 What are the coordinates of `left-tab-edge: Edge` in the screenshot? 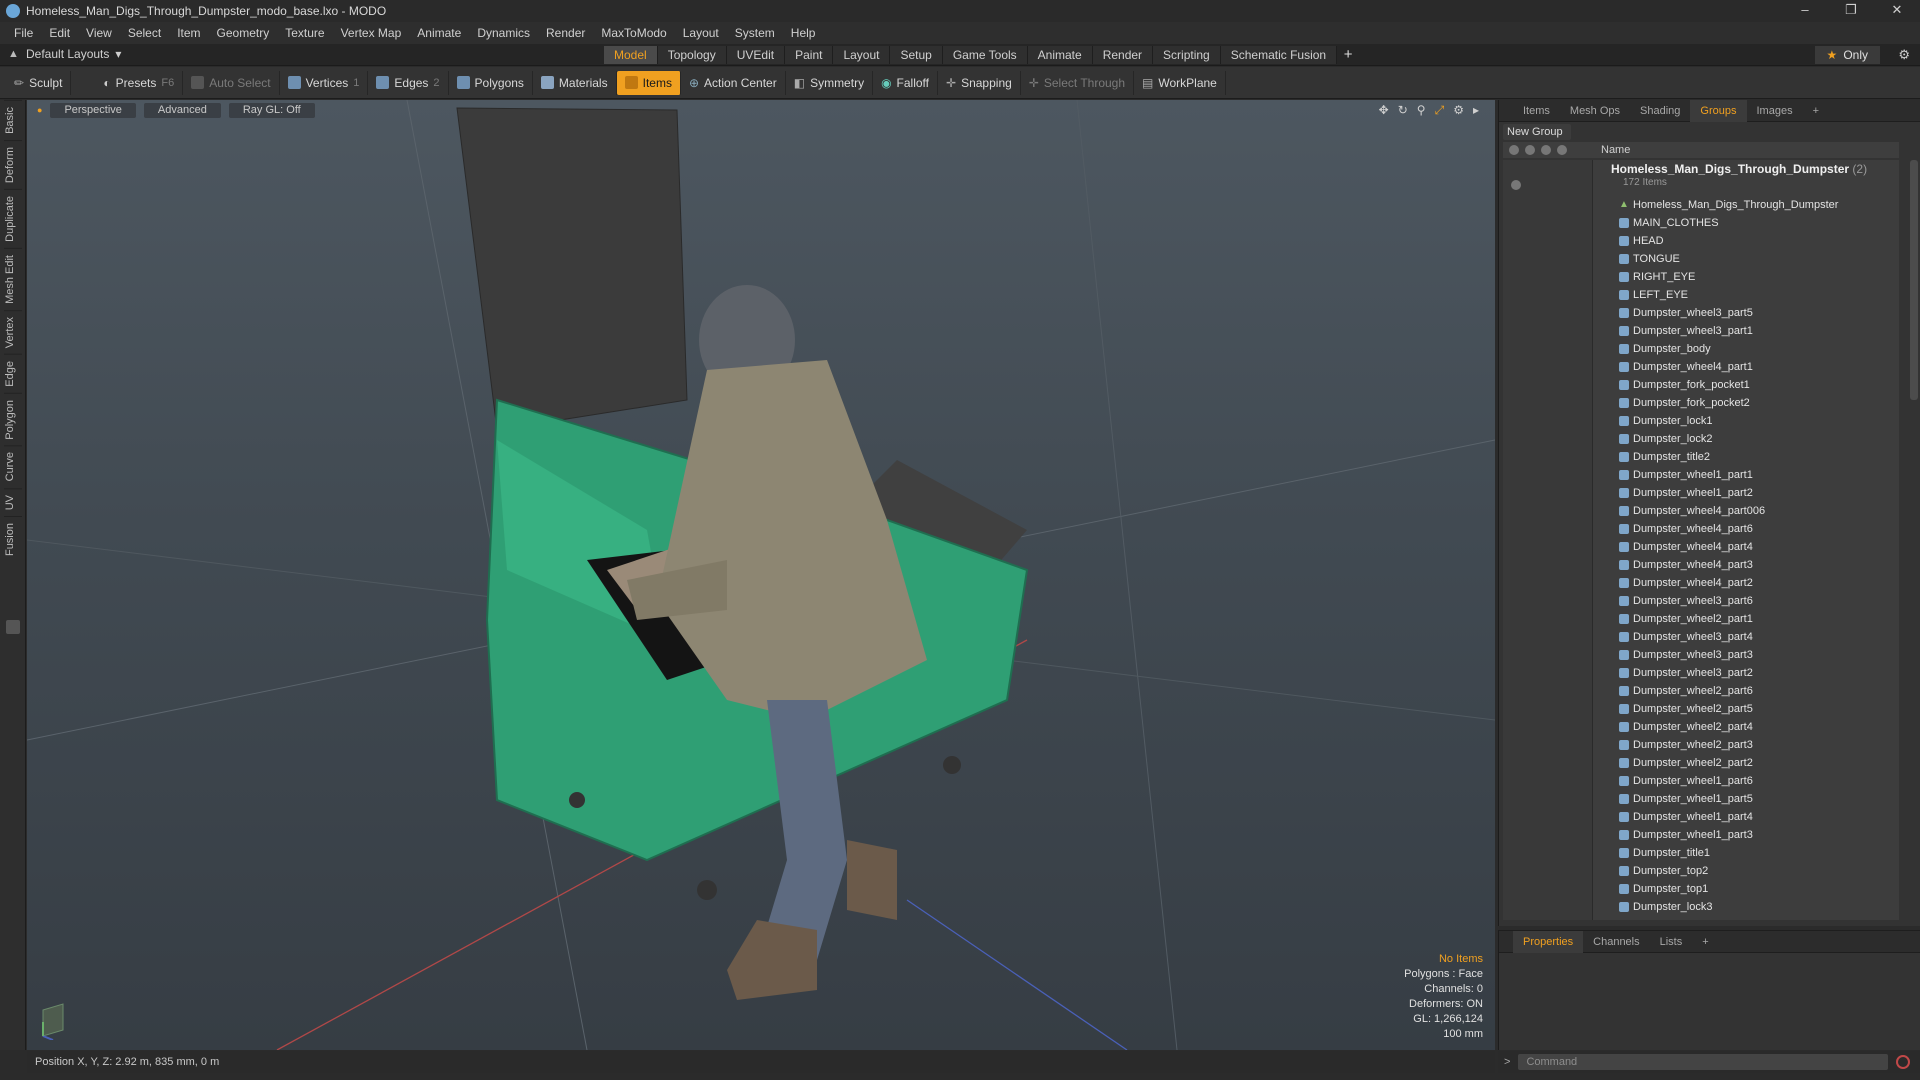 It's located at (12, 373).